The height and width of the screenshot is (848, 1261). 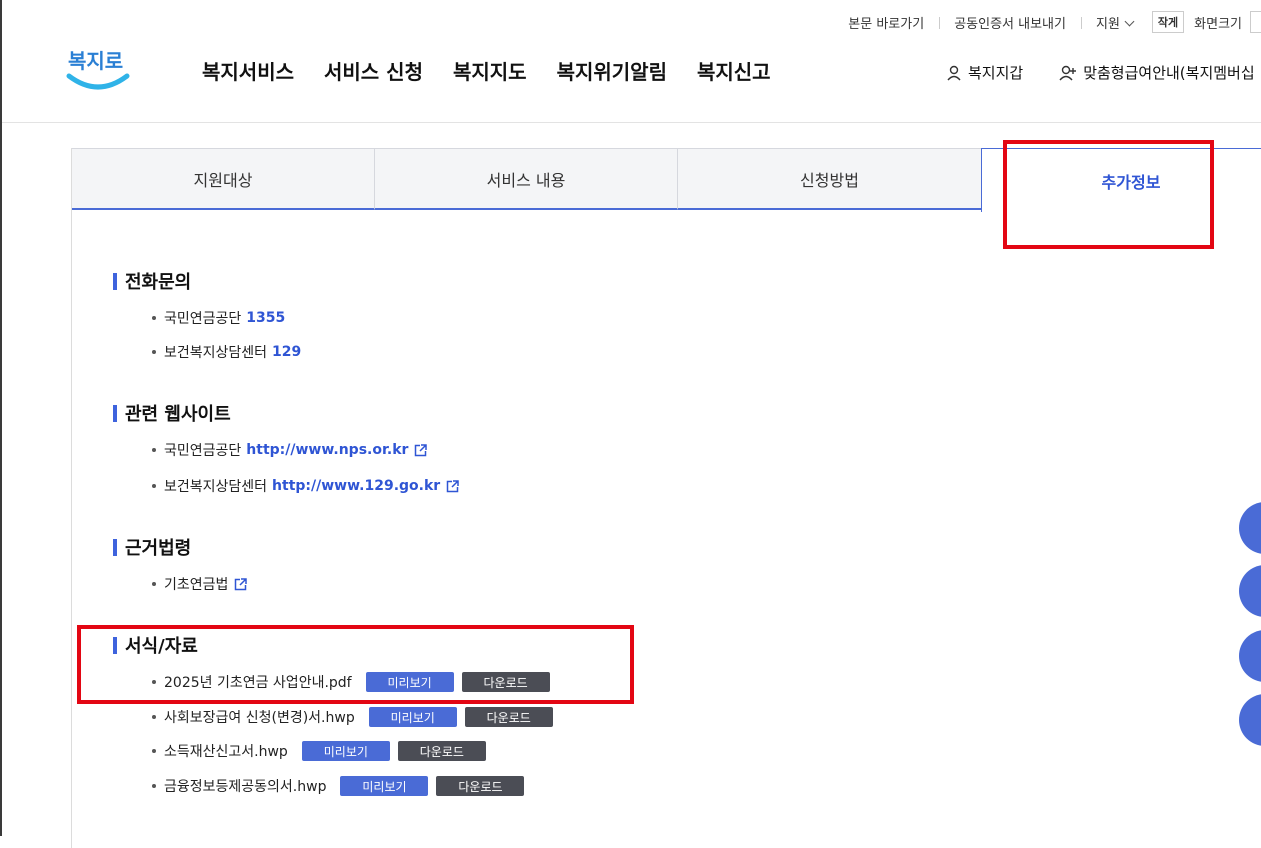 I want to click on nav-service-apply: 서비스 신청, so click(x=373, y=70).